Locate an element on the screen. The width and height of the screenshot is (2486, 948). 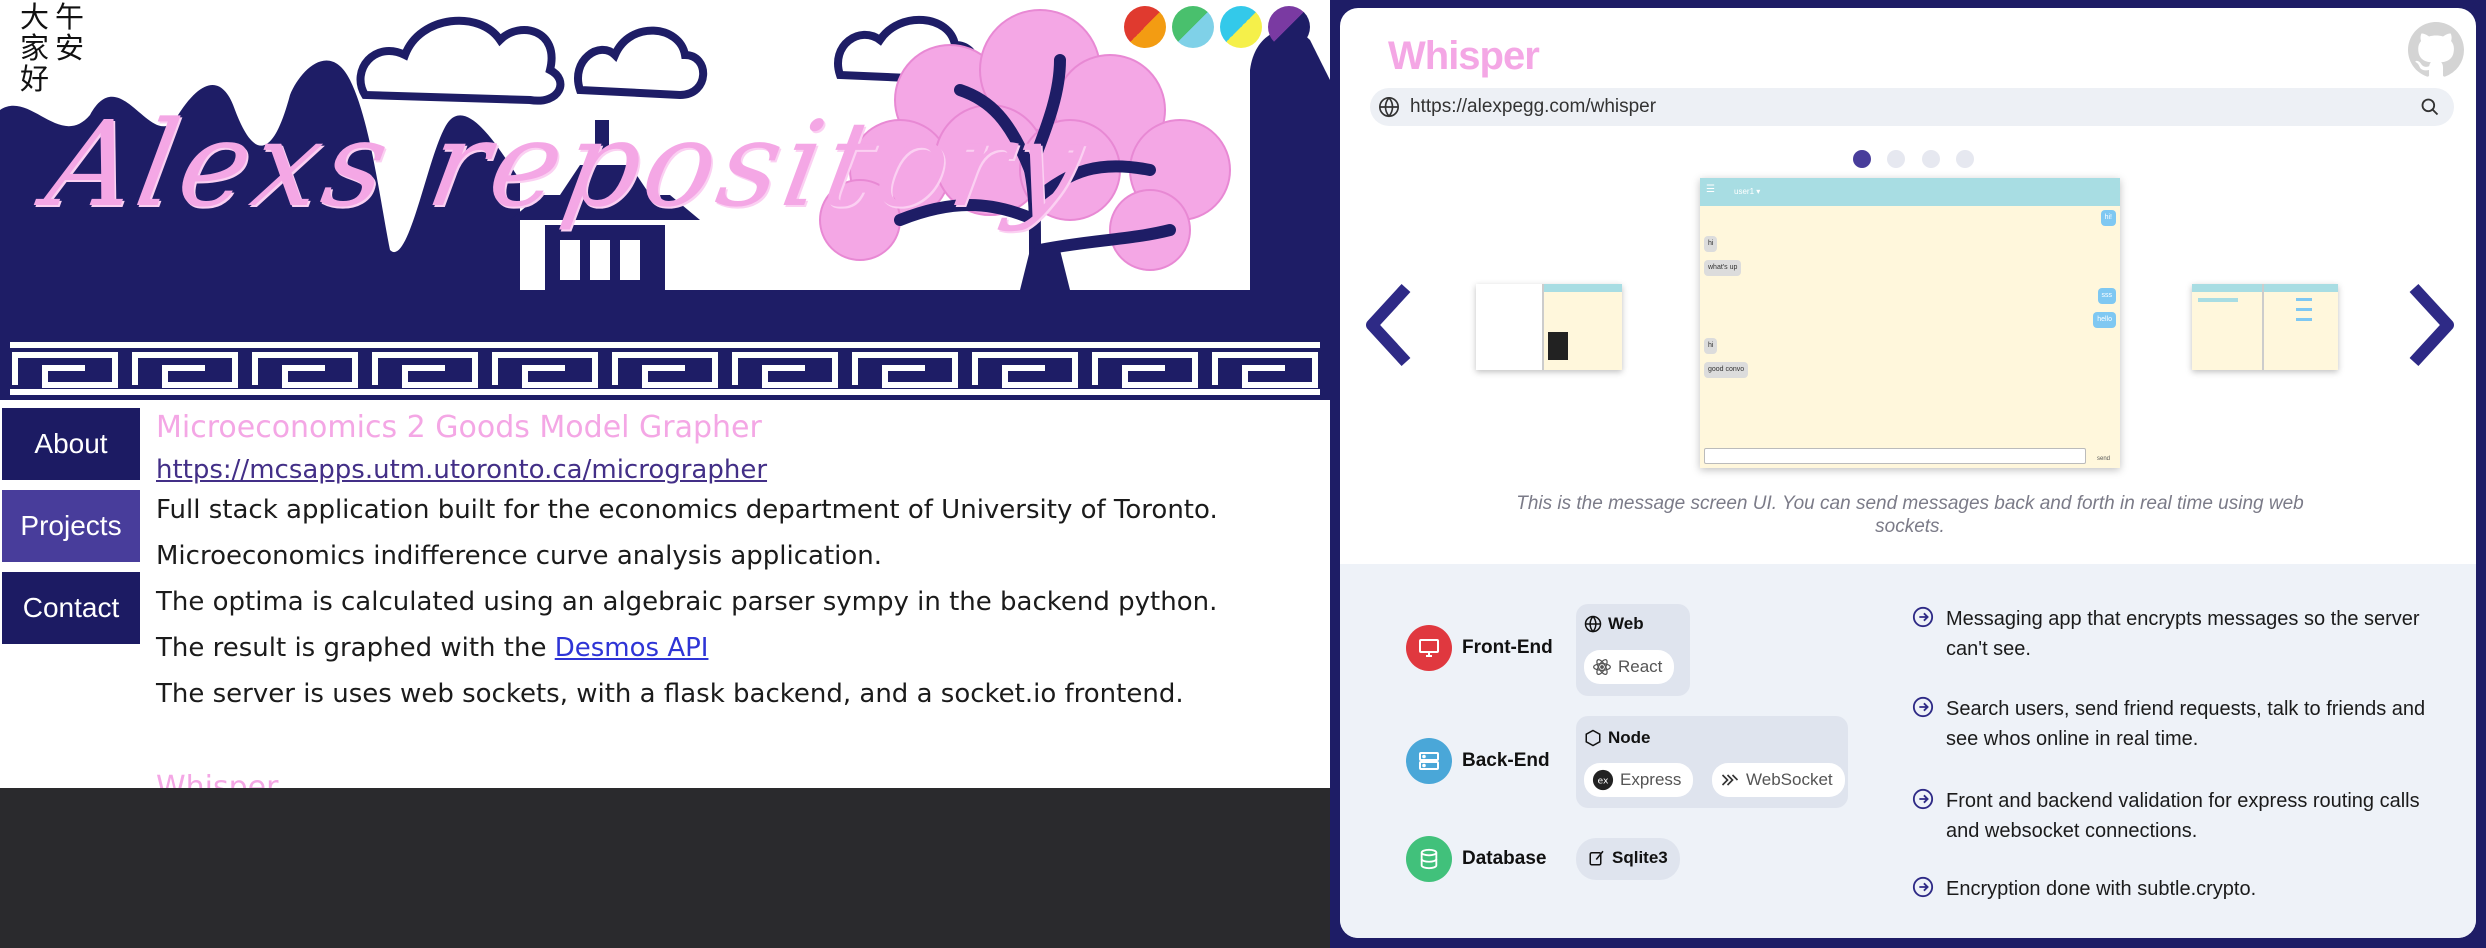
database-icon is located at coordinates (1429, 859).